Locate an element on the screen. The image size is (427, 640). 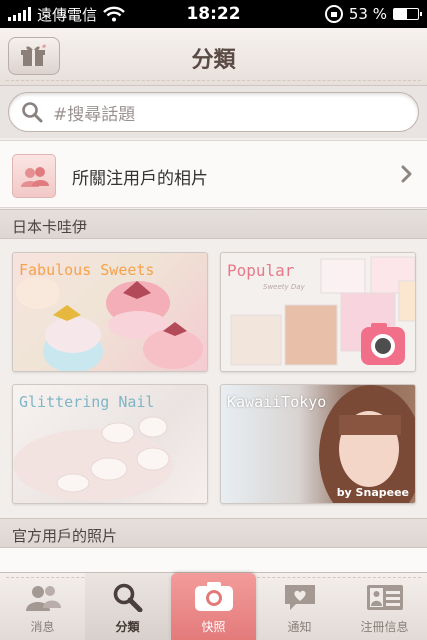
rotation-lock-icon is located at coordinates (333, 14).